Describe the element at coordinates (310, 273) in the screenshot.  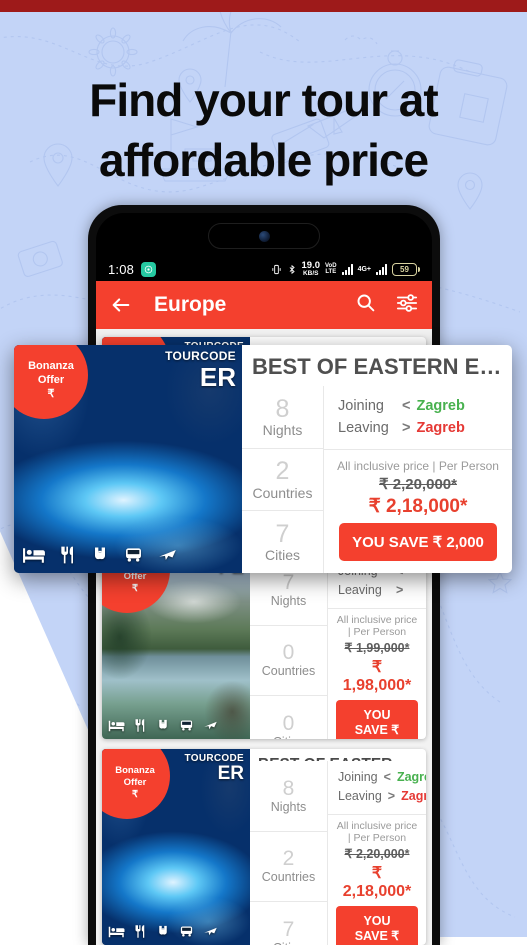
I see `network-speed-unit: KB/S` at that location.